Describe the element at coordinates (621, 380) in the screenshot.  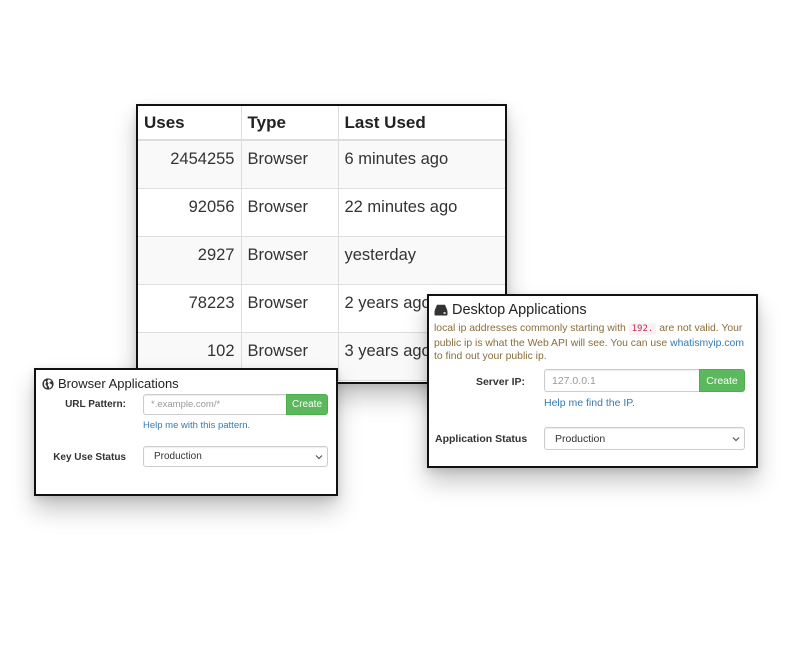
I see `server-ip-input: 127.0.0.1` at that location.